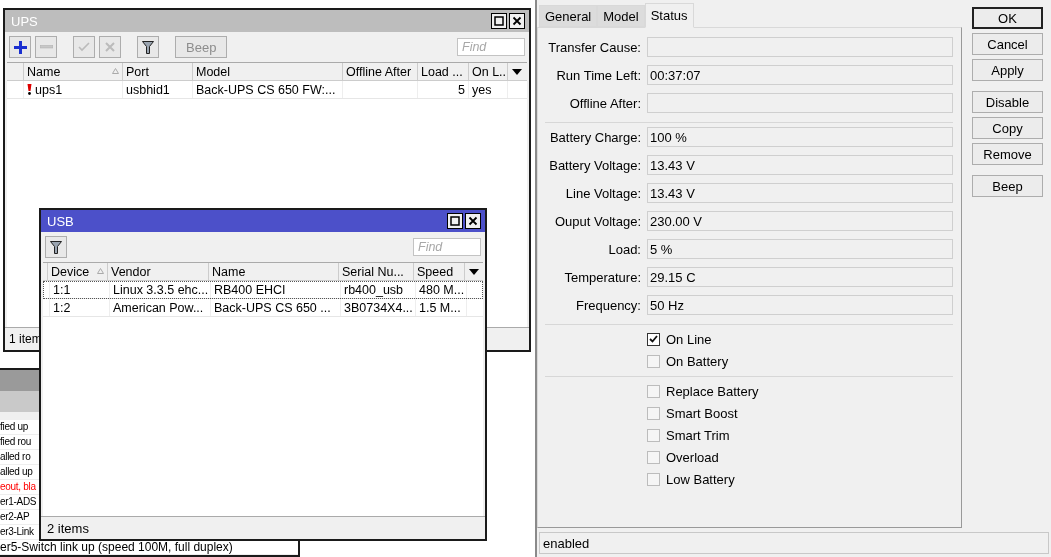 The image size is (1051, 557). Describe the element at coordinates (602, 277) in the screenshot. I see `field-label: Temperature:` at that location.